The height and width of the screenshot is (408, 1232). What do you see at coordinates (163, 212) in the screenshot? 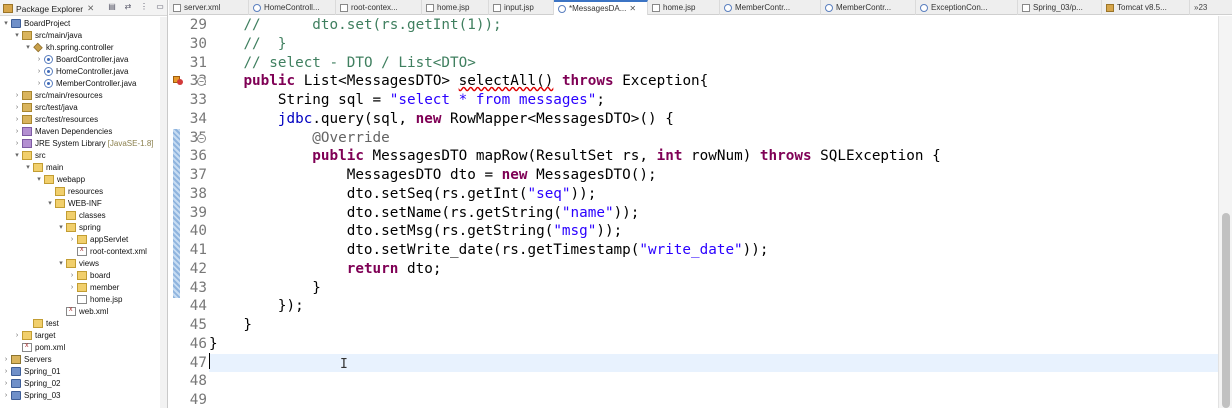
I see `explorer-scrollbar` at bounding box center [163, 212].